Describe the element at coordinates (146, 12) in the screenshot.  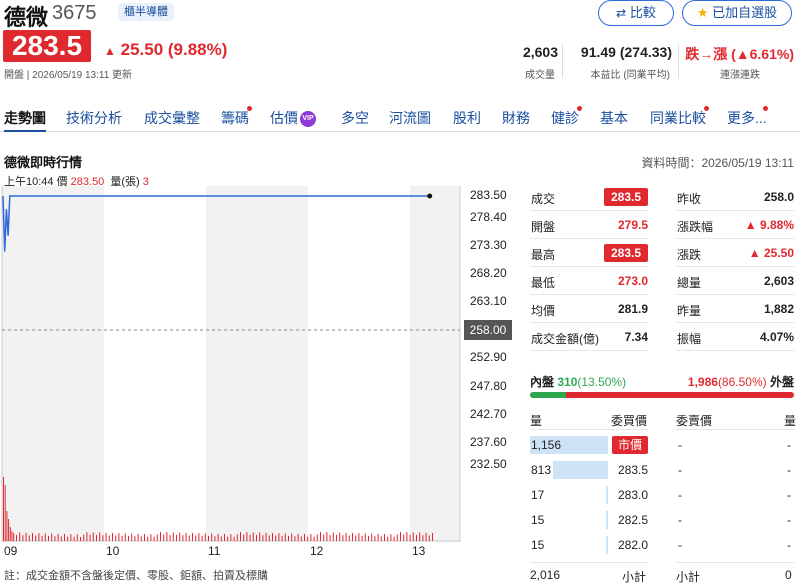
I see `industry-tag: 櫃半導體` at that location.